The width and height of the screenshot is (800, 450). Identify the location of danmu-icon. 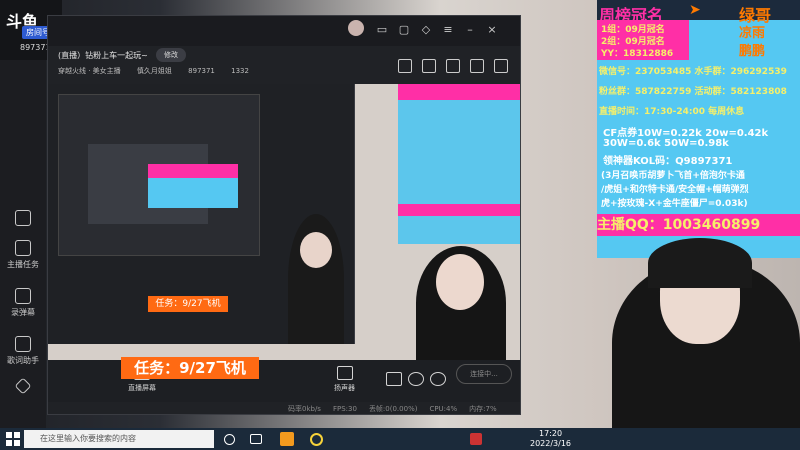
(23, 296).